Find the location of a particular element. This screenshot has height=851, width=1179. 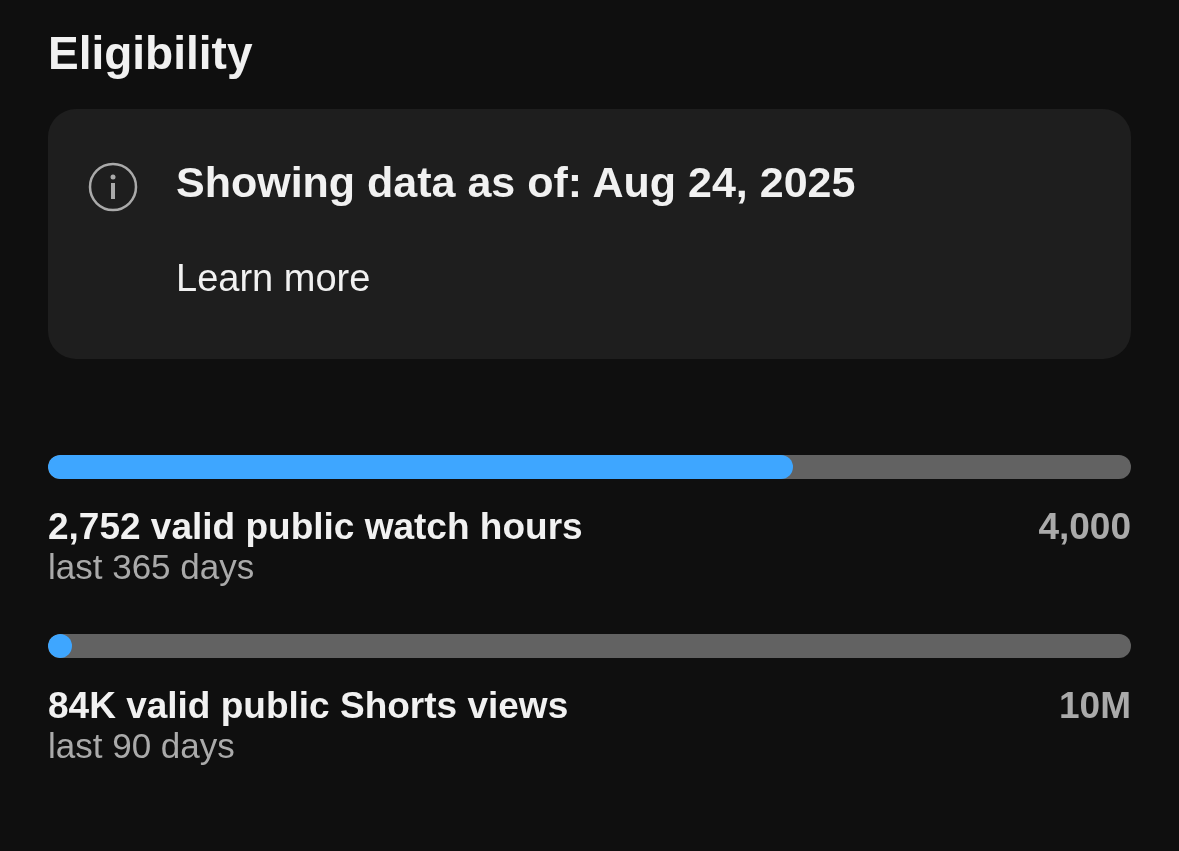

metric-target: 4,000 is located at coordinates (1084, 527).